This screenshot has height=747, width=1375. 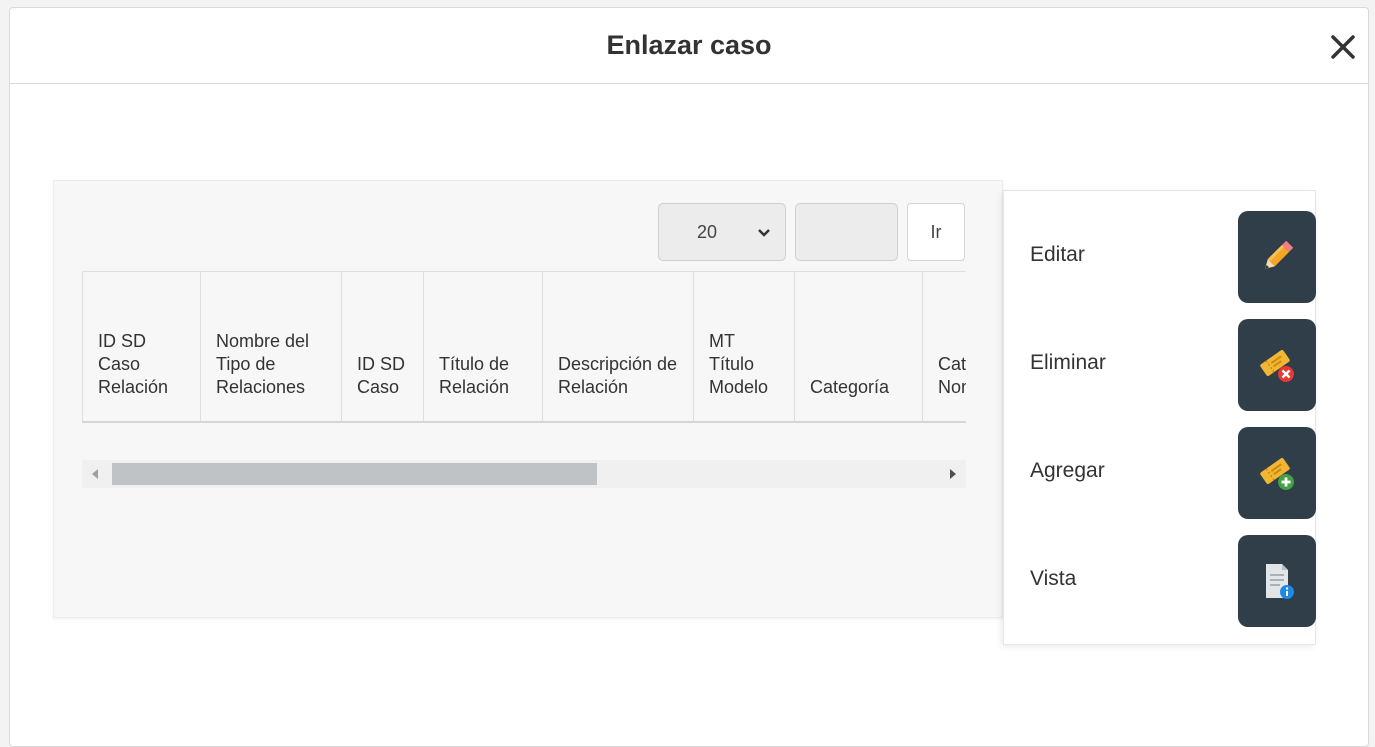 What do you see at coordinates (1159, 417) in the screenshot?
I see `actions-panel: Editar Eliminar Agregar Vista` at bounding box center [1159, 417].